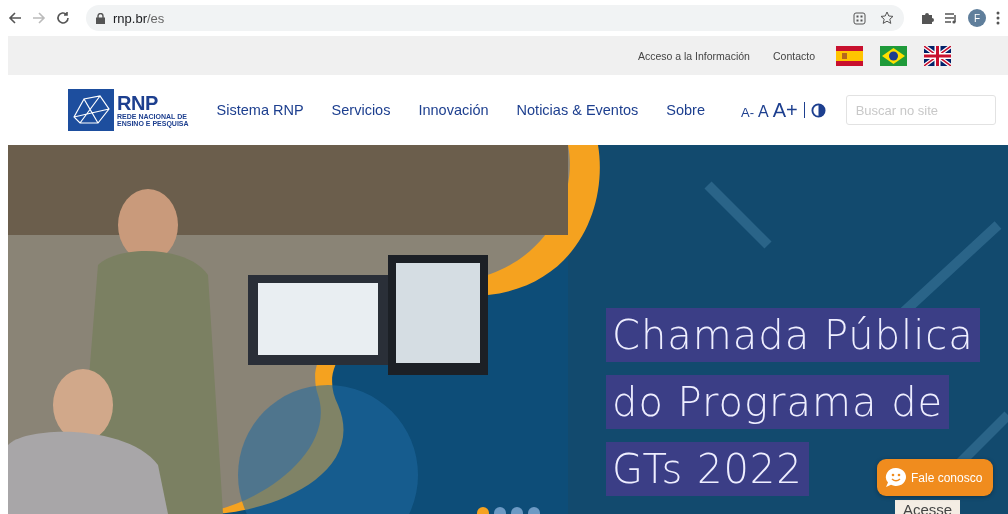 The image size is (1008, 514). What do you see at coordinates (685, 110) in the screenshot?
I see `nav-link: Sobre` at bounding box center [685, 110].